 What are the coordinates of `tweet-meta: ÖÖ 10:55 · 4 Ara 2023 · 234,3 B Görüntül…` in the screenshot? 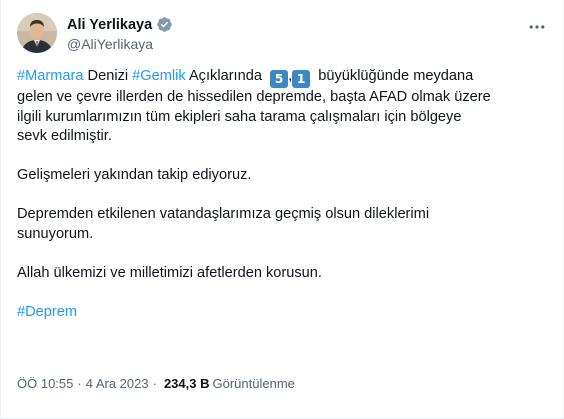 It's located at (156, 383).